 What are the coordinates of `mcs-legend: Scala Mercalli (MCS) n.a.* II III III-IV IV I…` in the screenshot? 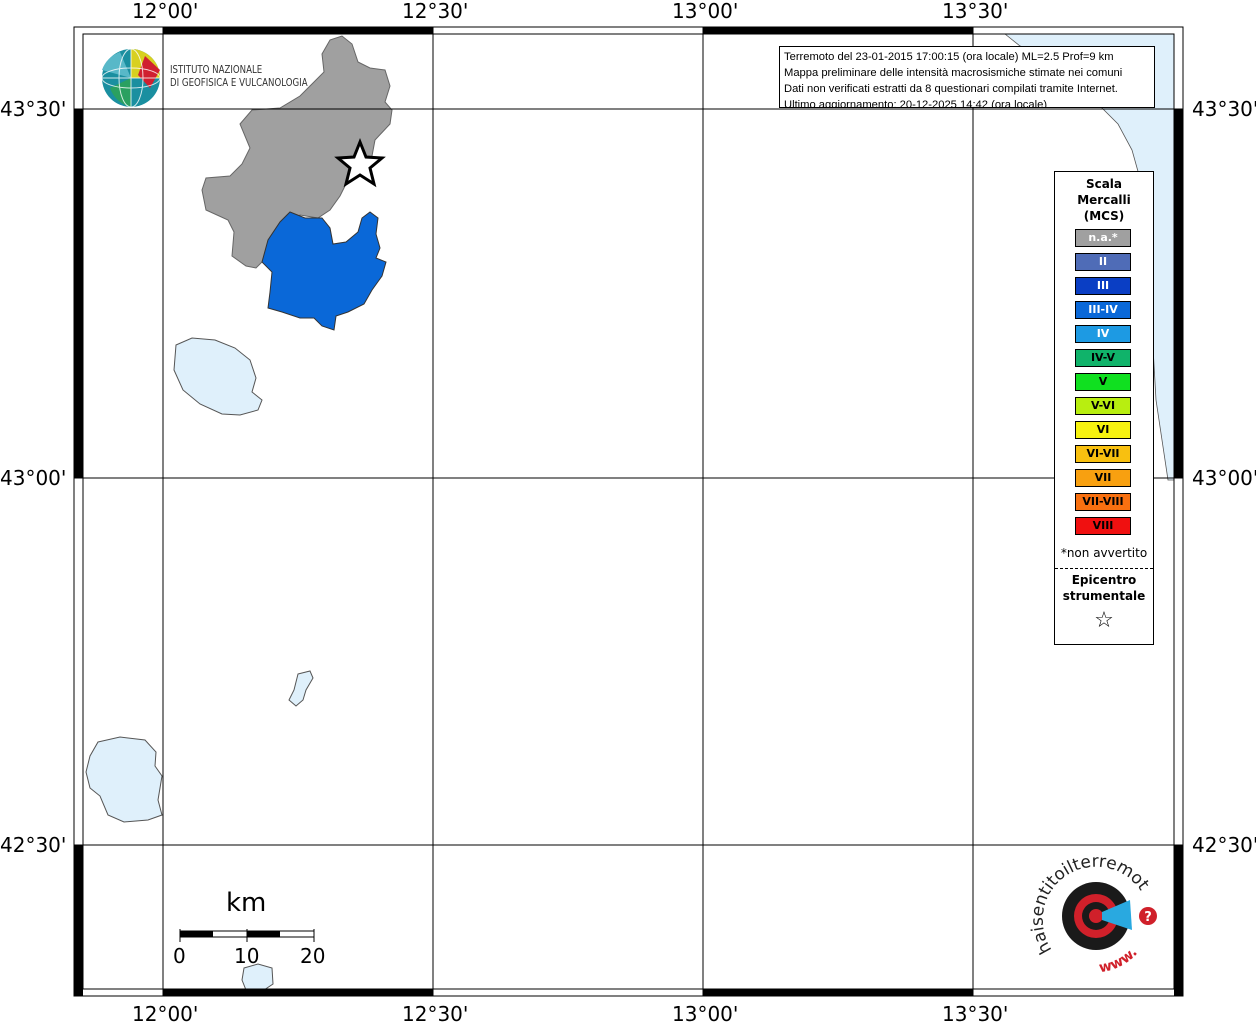 It's located at (1104, 408).